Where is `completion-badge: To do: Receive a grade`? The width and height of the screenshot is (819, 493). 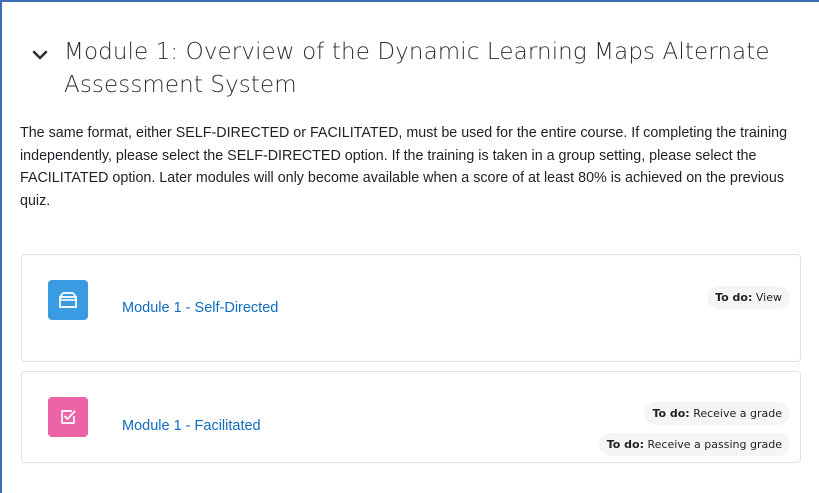 completion-badge: To do: Receive a grade is located at coordinates (717, 413).